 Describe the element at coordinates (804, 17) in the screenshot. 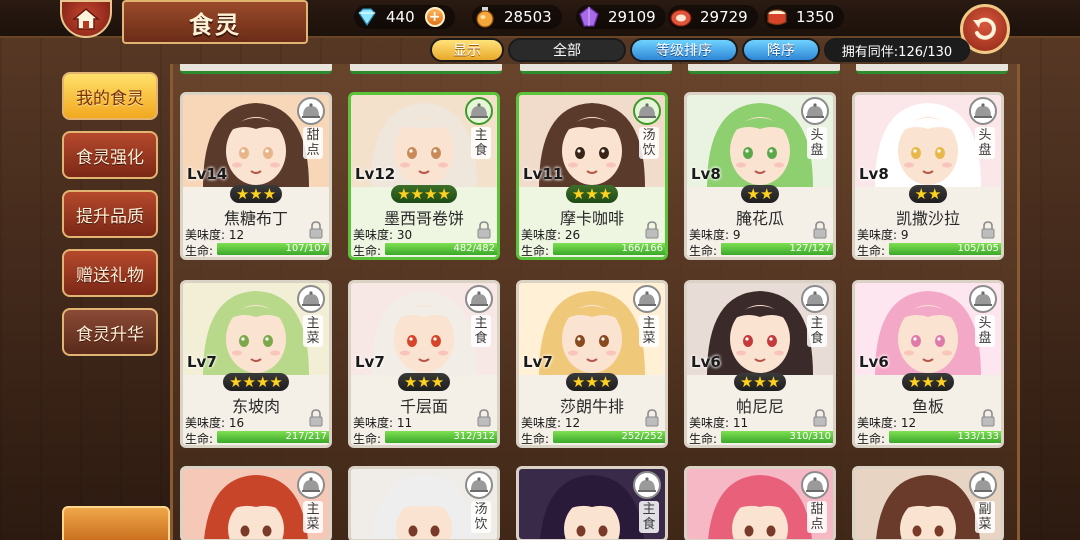

I see `resource-drum: 1350` at that location.